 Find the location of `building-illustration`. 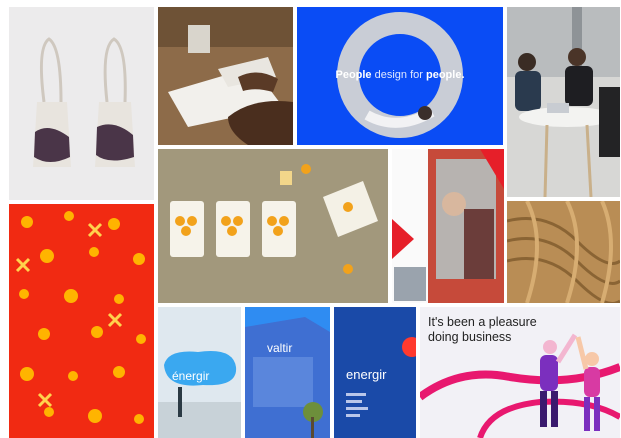

building-illustration is located at coordinates (287, 372).